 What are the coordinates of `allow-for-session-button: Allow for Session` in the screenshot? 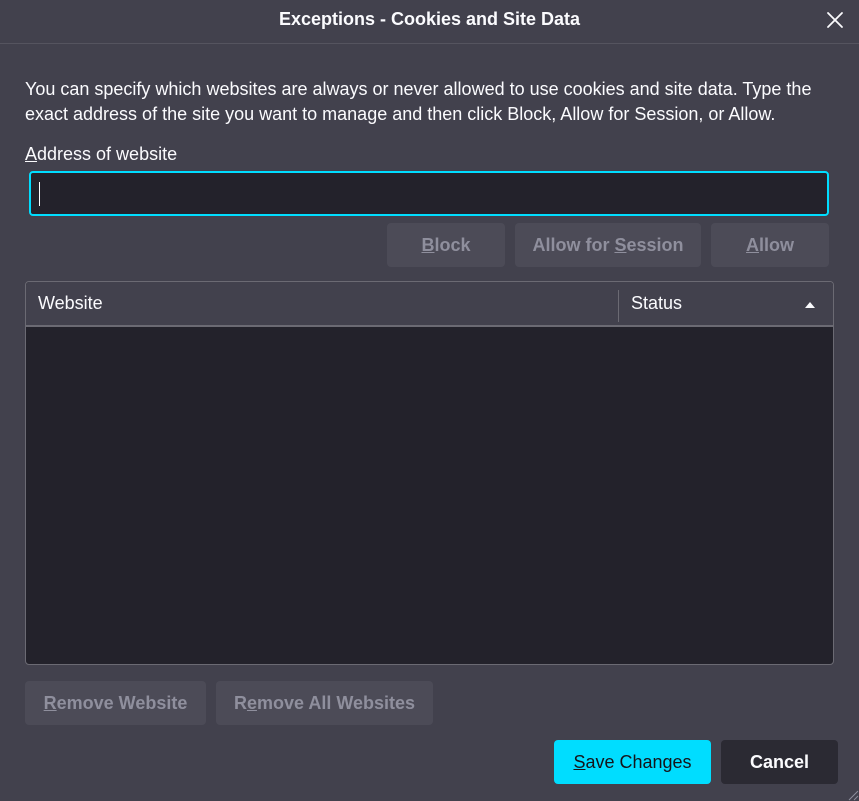 It's located at (608, 245).